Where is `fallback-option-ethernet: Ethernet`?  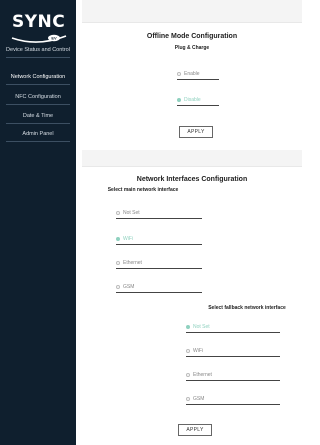
fallback-option-ethernet: Ethernet is located at coordinates (233, 375).